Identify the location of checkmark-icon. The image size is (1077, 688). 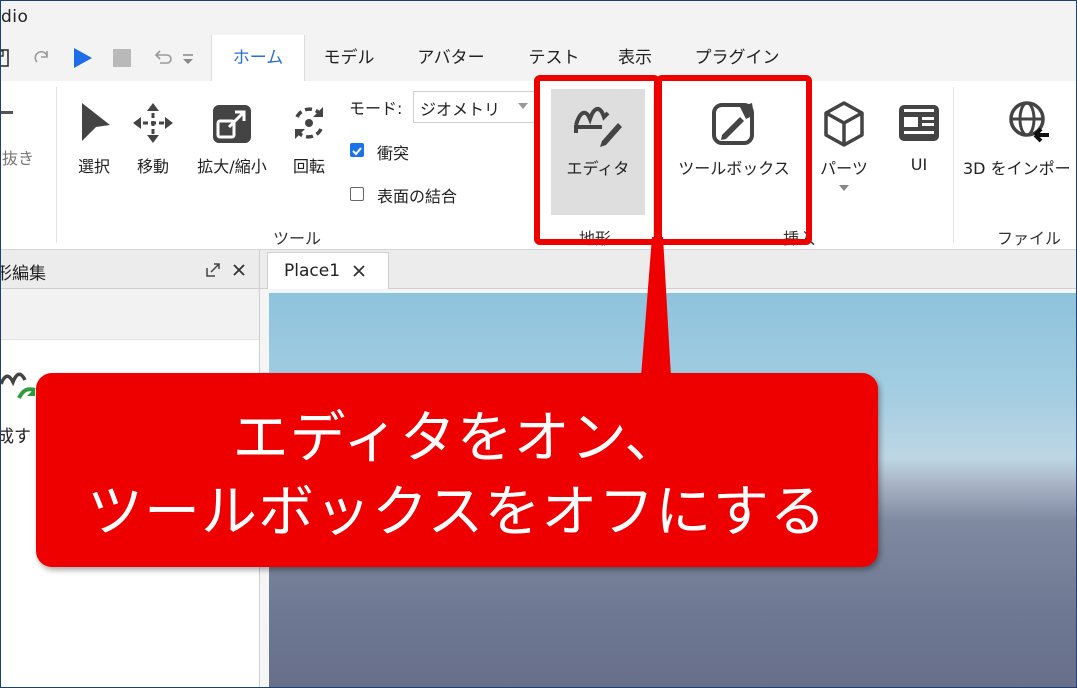
(357, 151).